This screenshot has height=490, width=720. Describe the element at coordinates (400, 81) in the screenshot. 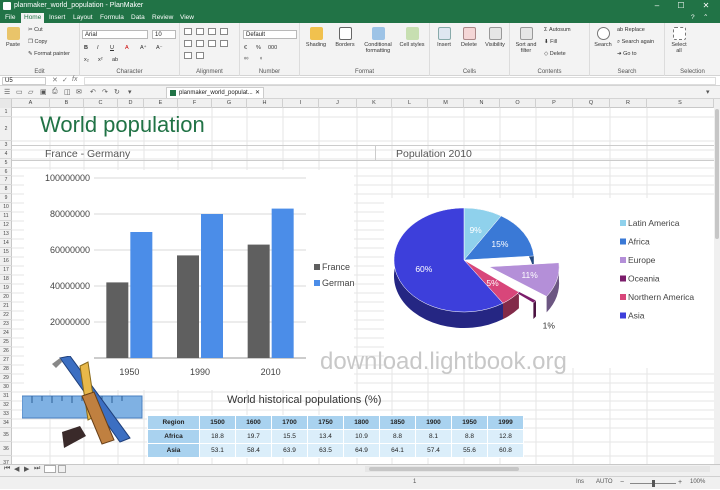

I see `formula-input` at that location.